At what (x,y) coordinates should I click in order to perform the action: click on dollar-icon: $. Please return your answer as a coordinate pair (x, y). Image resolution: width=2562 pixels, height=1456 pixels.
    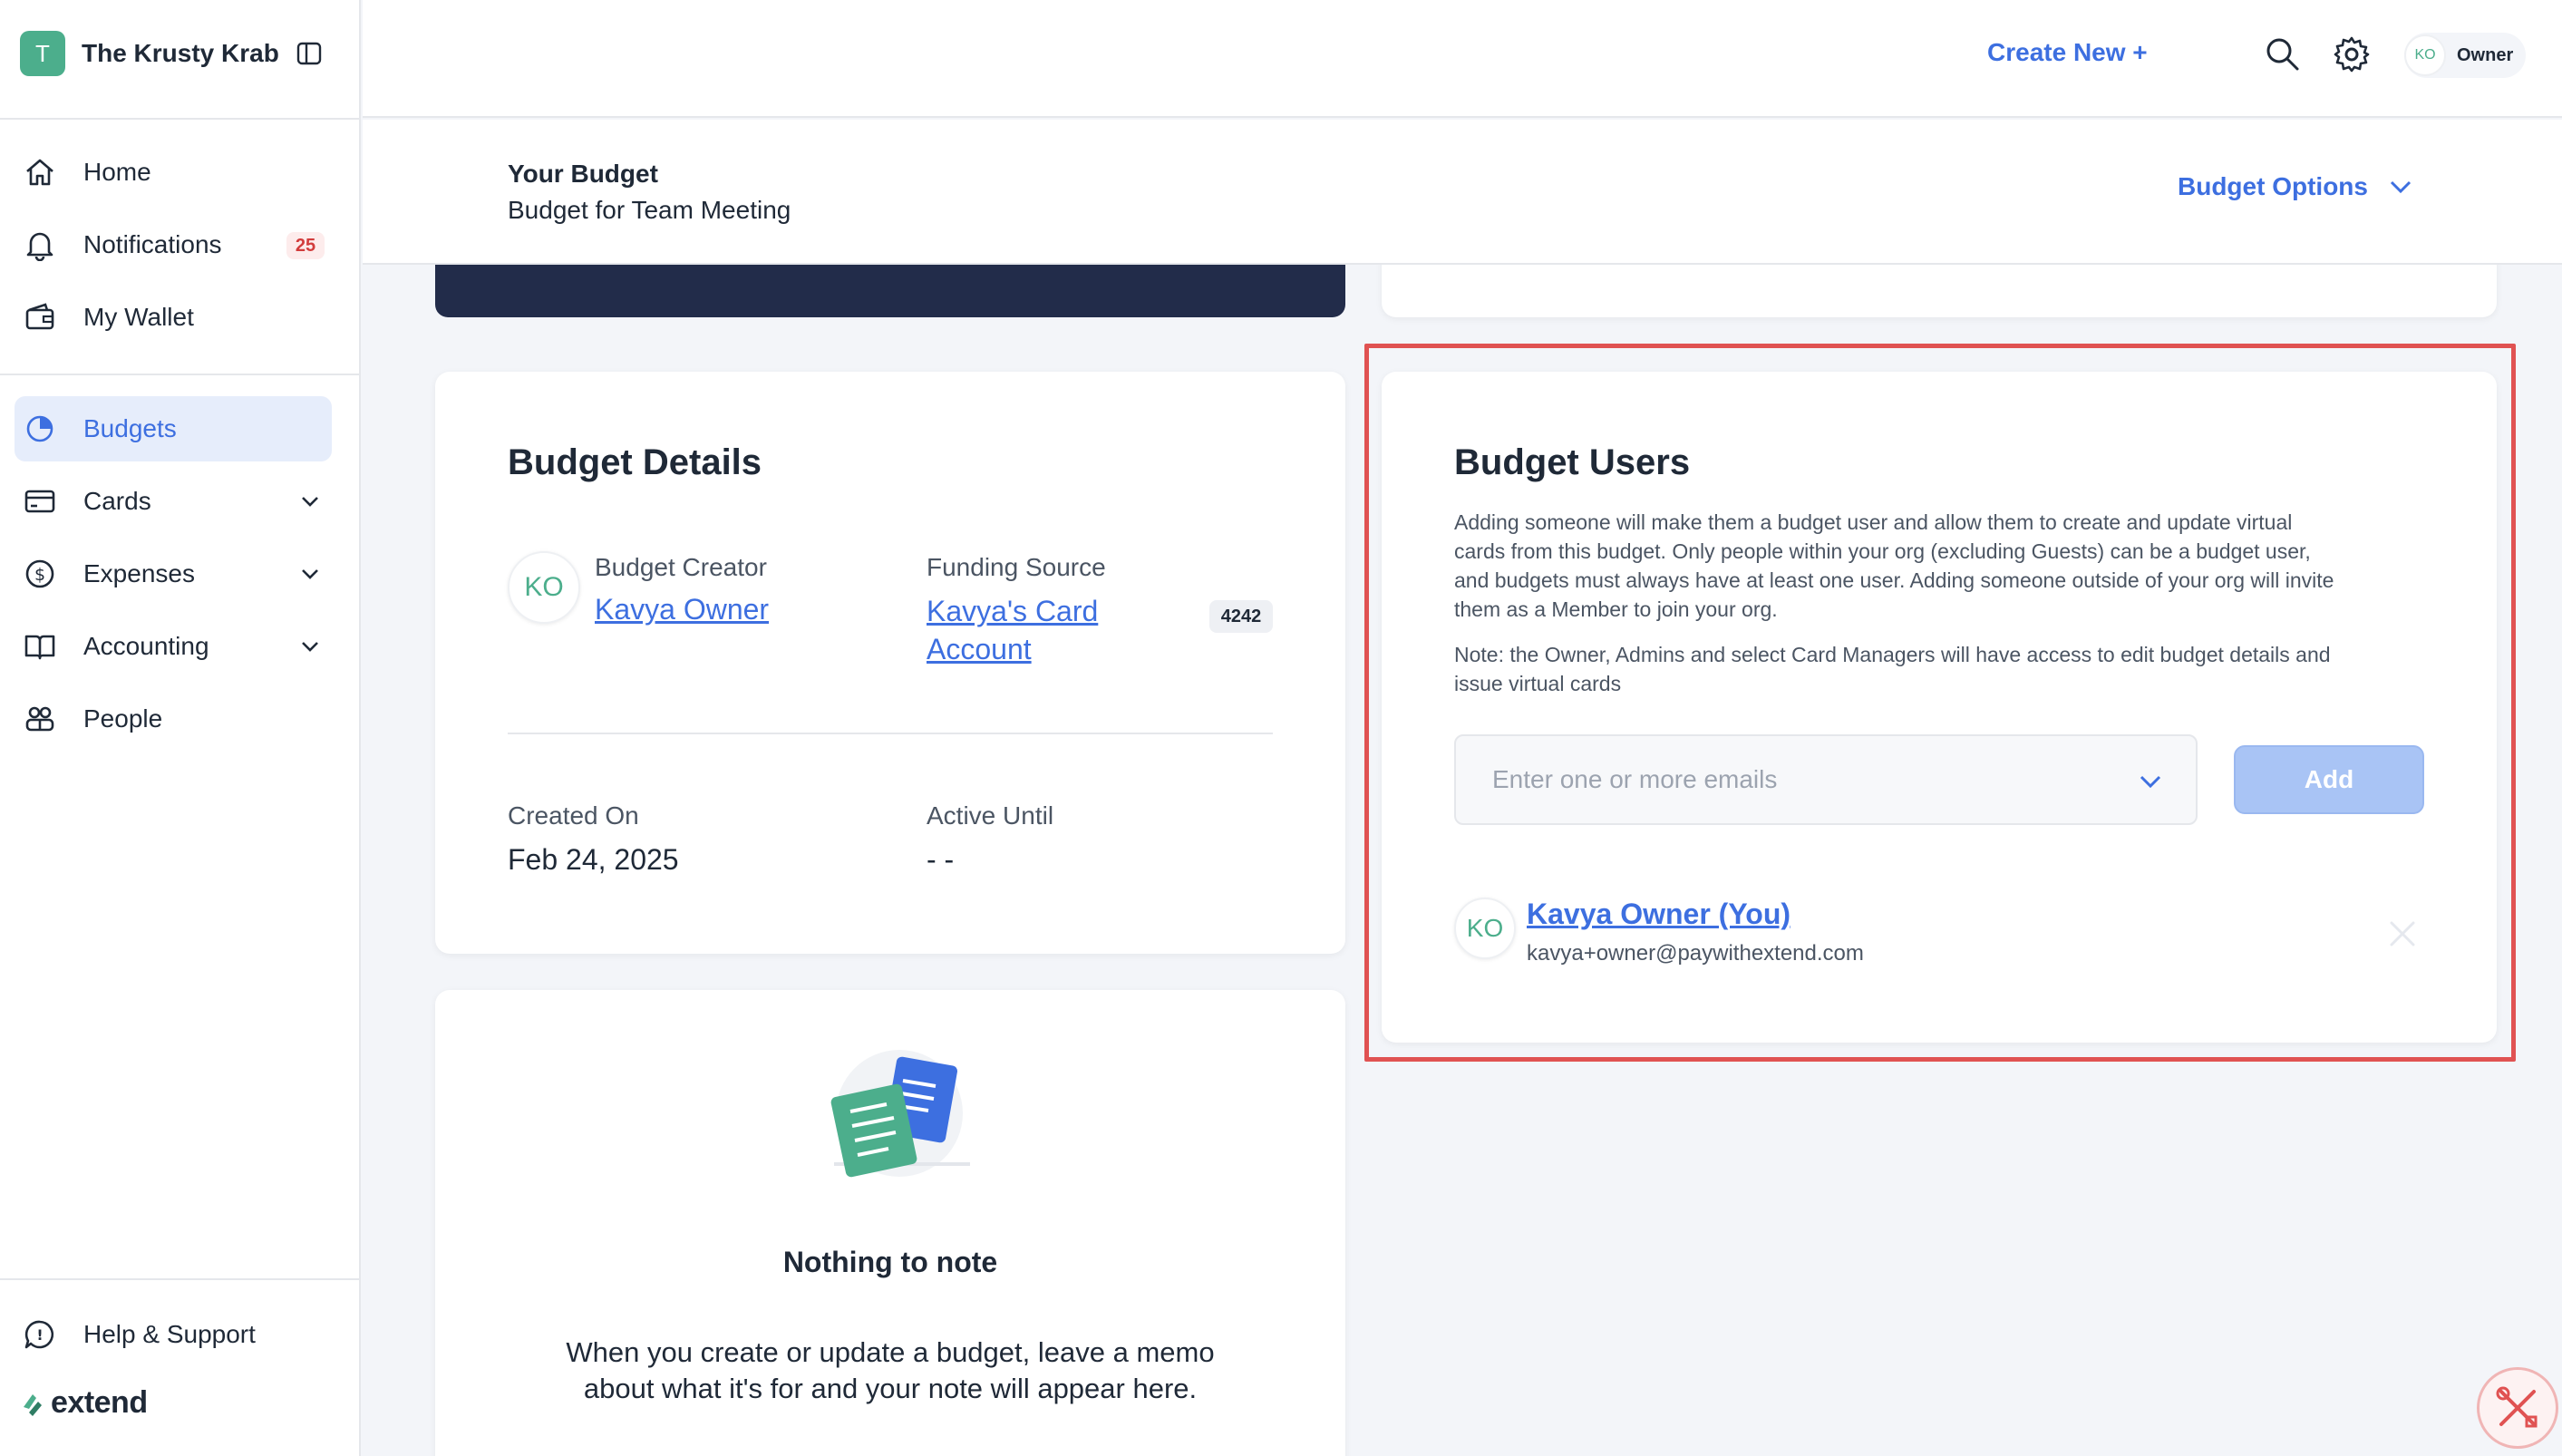
    Looking at the image, I should click on (40, 574).